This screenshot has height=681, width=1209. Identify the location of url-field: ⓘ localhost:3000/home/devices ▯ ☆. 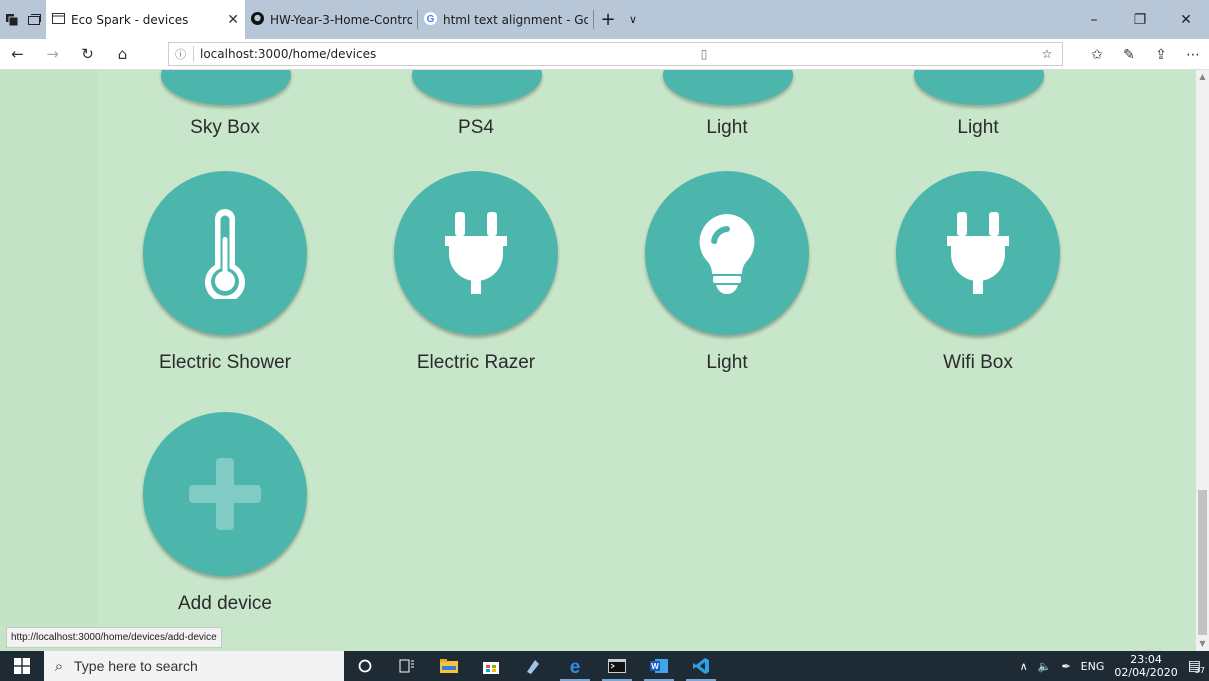
(615, 54).